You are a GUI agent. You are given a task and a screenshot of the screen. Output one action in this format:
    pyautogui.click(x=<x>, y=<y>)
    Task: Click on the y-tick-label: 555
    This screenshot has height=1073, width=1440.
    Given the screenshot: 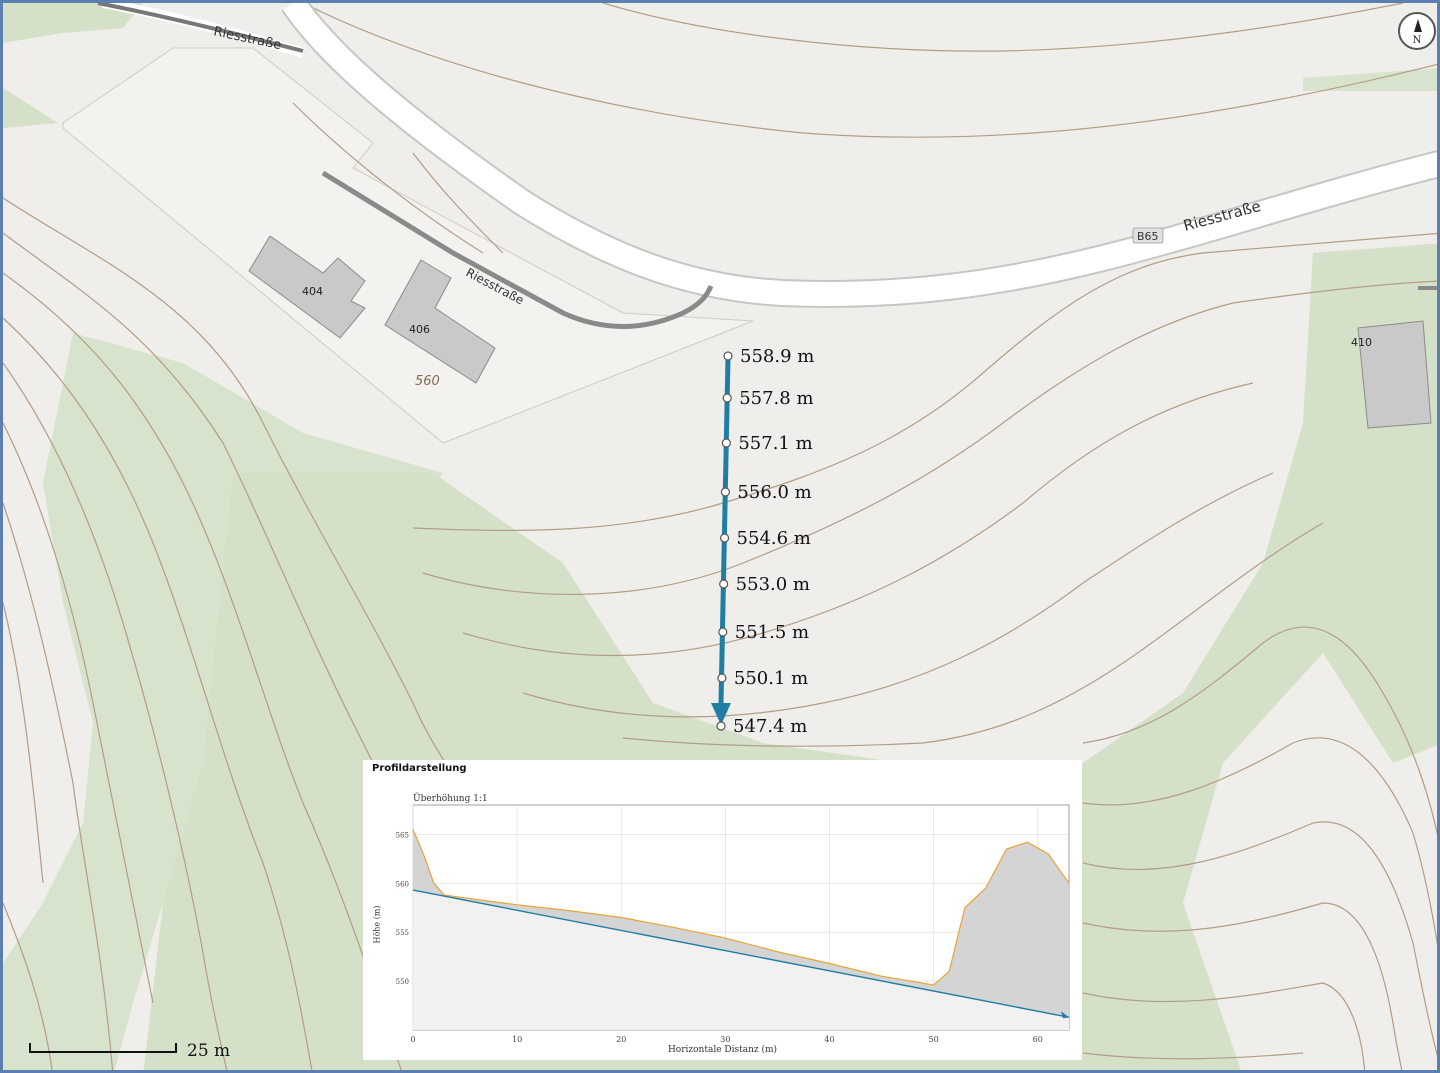 What is the action you would take?
    pyautogui.click(x=402, y=933)
    